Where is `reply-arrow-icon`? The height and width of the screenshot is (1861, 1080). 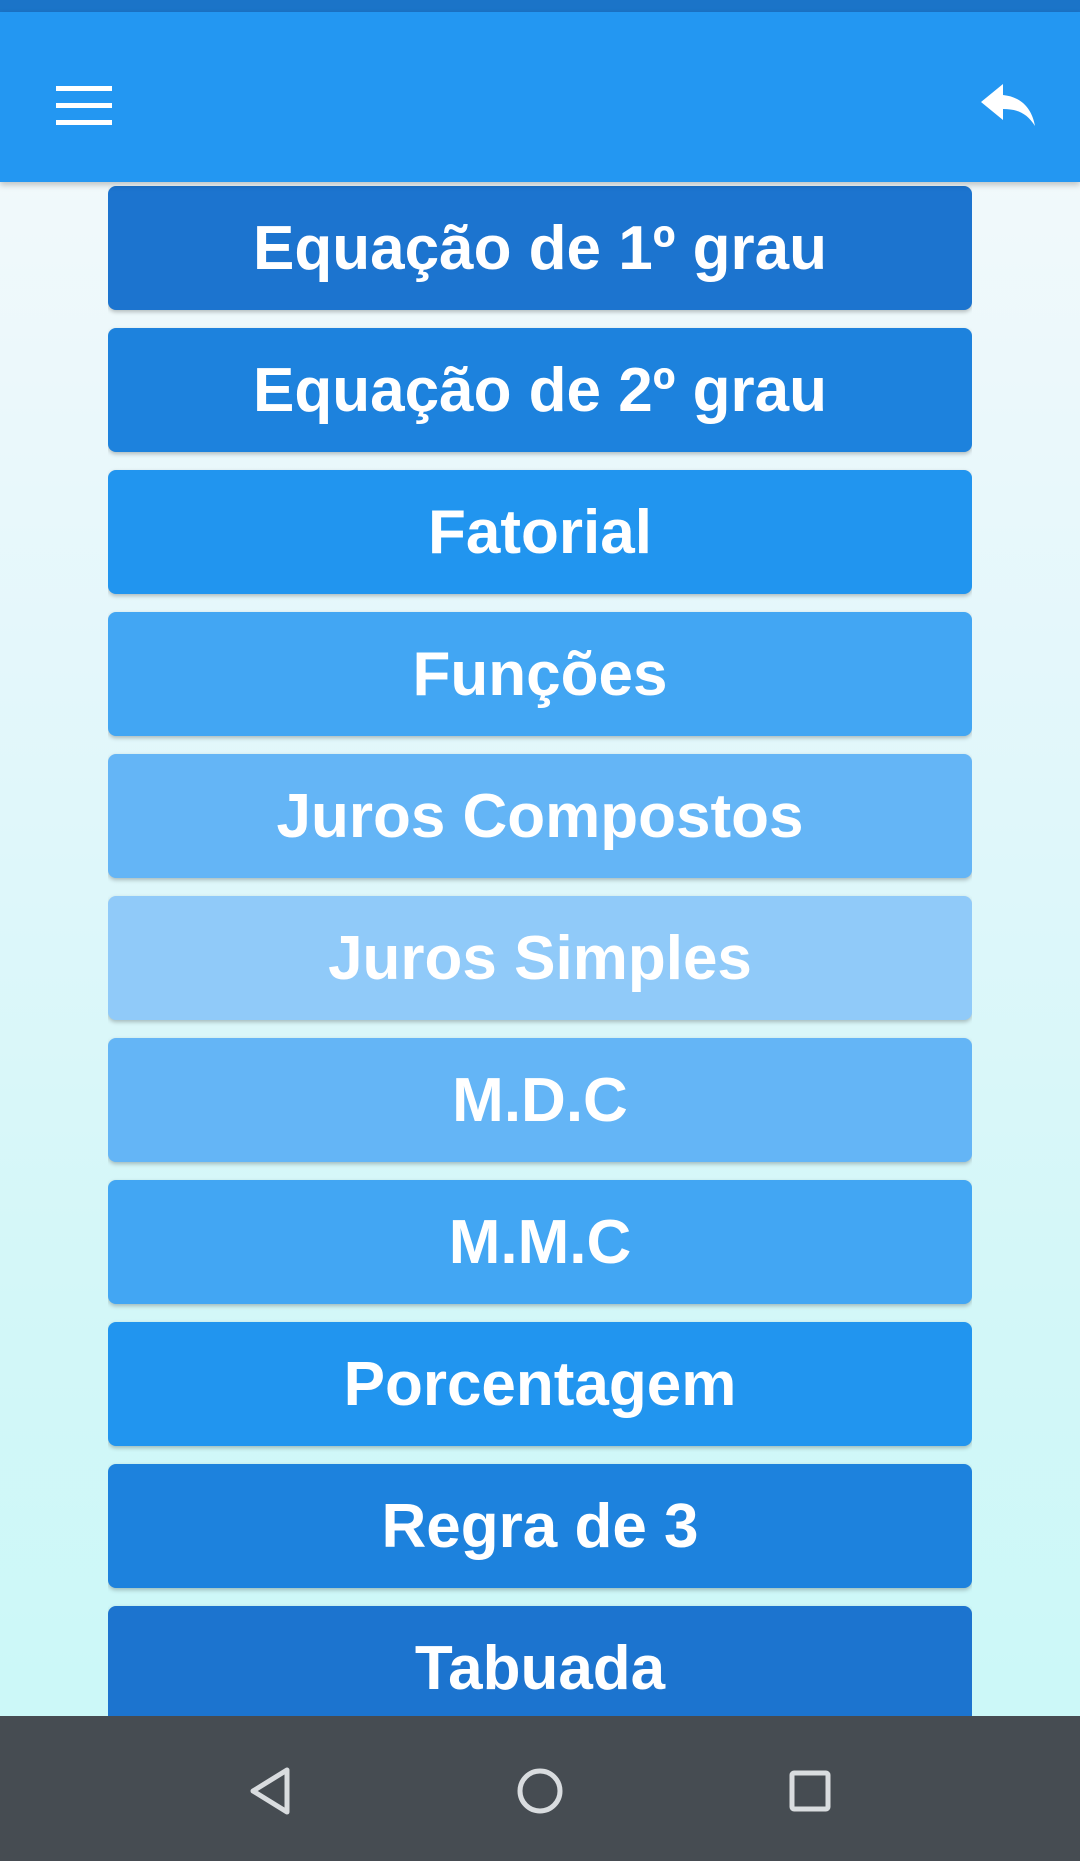
reply-arrow-icon is located at coordinates (1008, 105).